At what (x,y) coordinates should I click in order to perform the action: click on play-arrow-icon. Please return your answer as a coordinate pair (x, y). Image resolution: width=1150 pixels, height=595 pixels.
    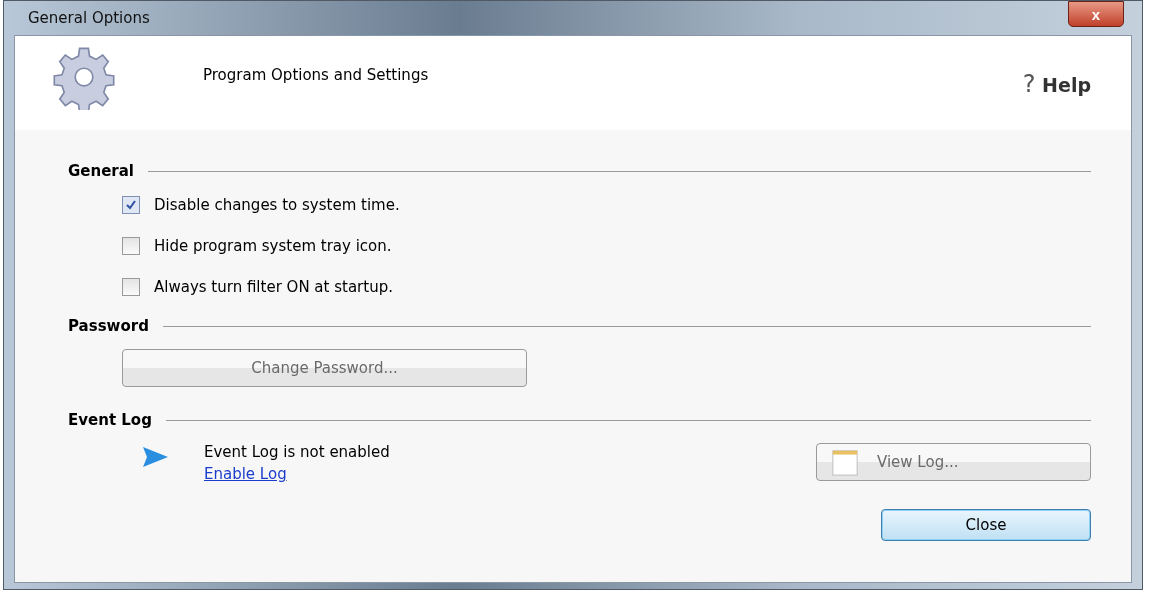
    Looking at the image, I should click on (155, 457).